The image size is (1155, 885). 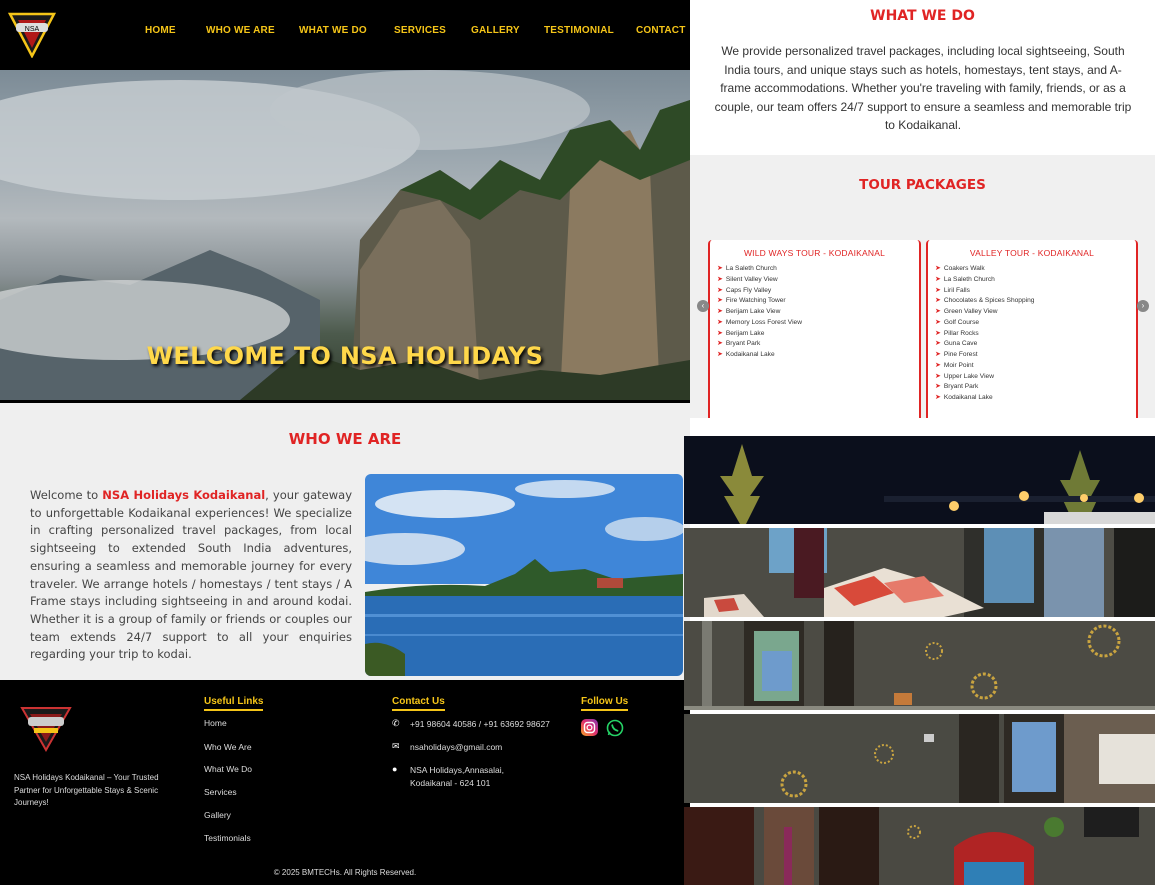 I want to click on tour-item-label: Guna Cave, so click(x=960, y=344).